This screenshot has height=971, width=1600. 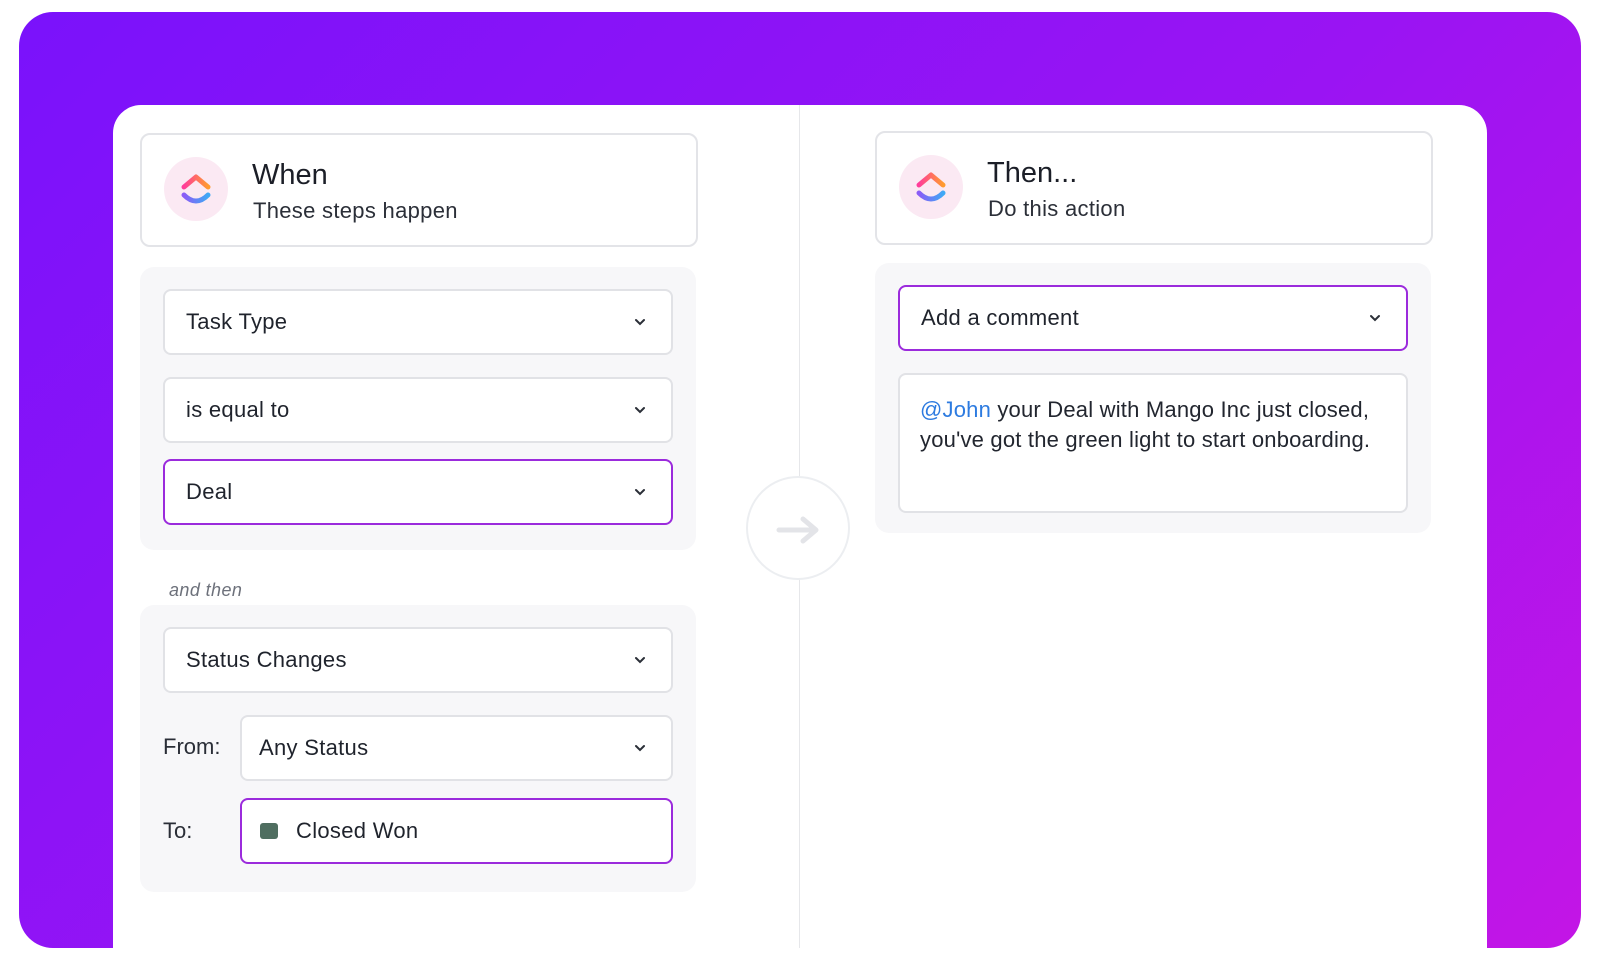 I want to click on mention-link: @John, so click(x=955, y=409).